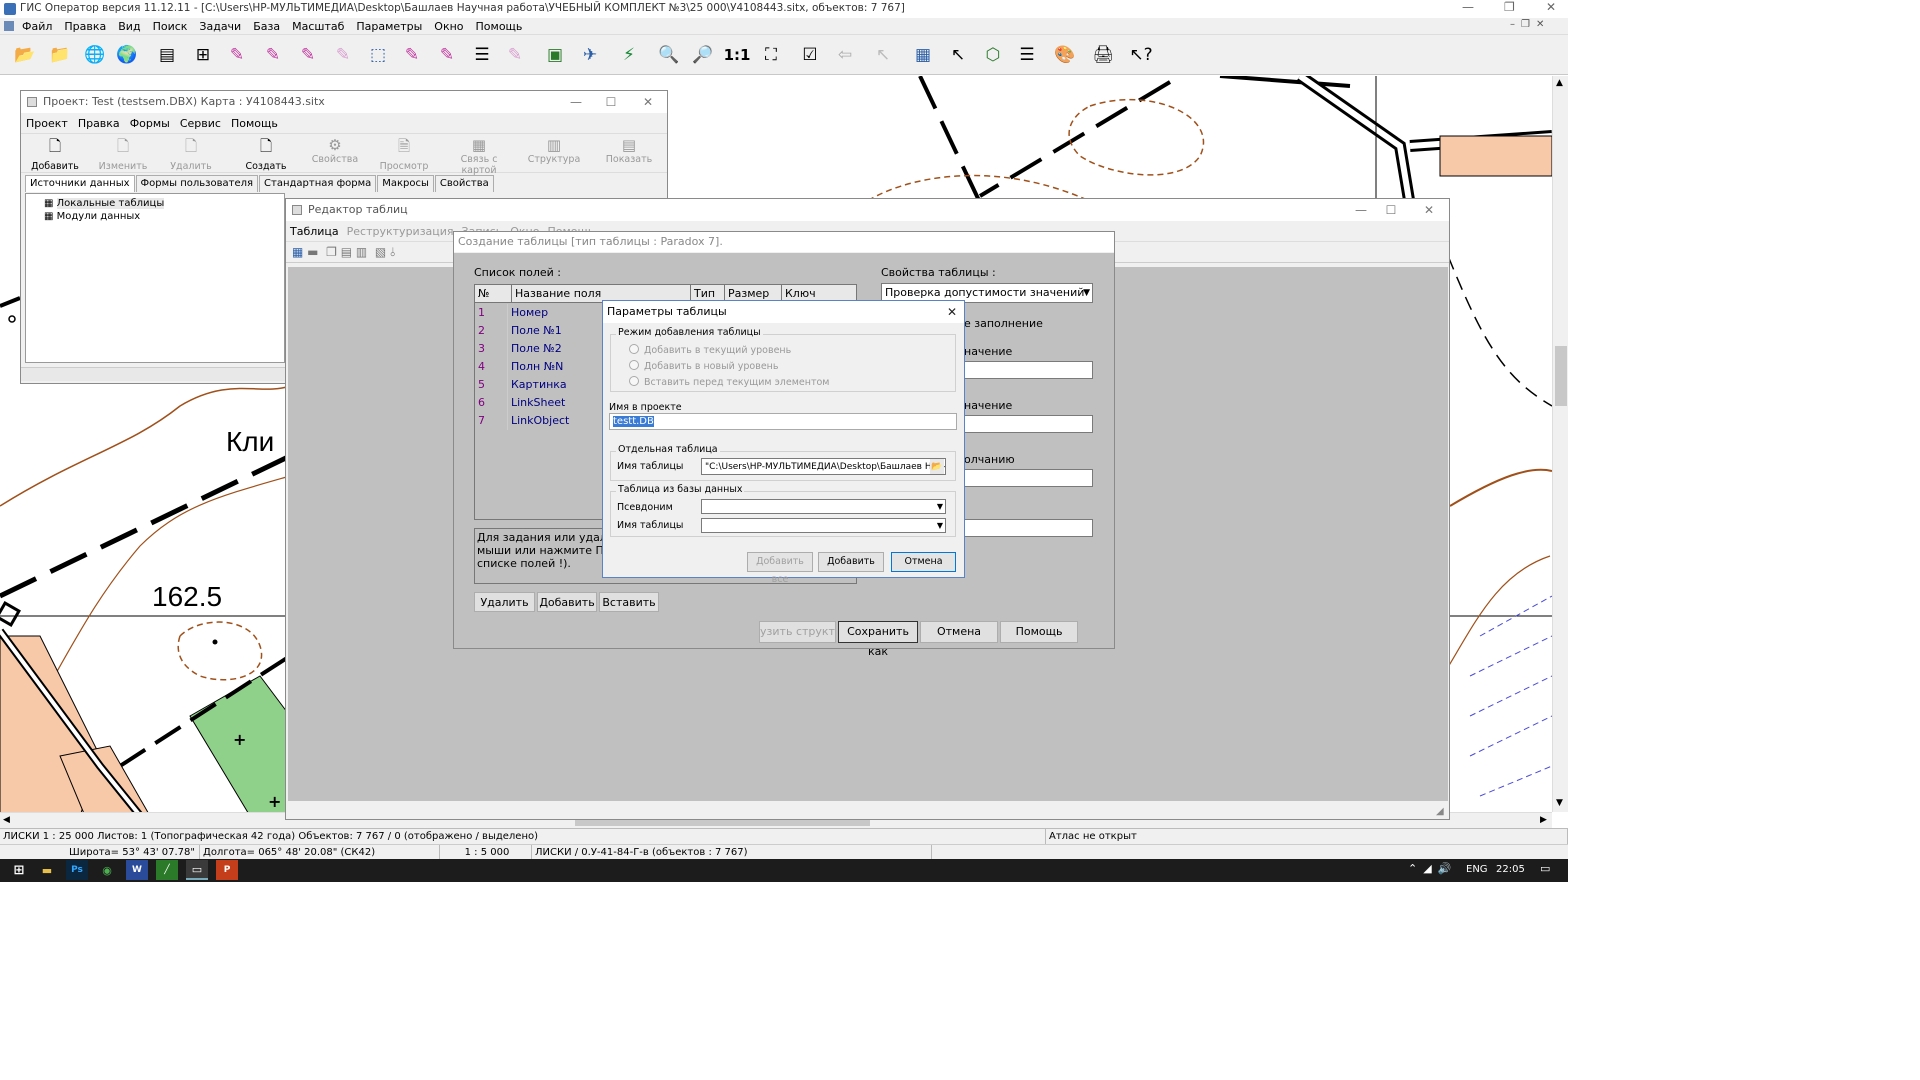 This screenshot has width=1920, height=1080. I want to click on insert-field-button: Вставить, so click(629, 602).